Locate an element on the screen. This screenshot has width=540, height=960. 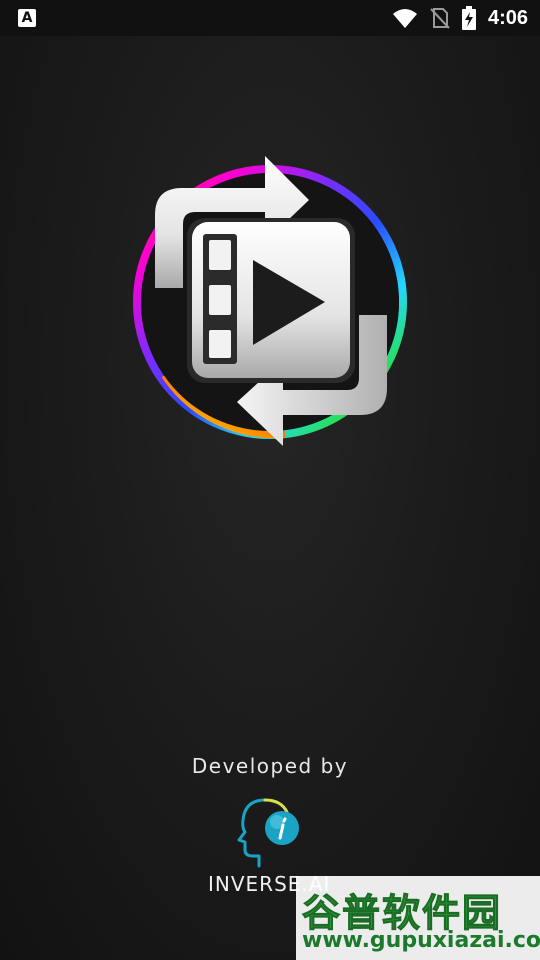
watermark-url: www.gupuxiazai.com is located at coordinates (421, 940).